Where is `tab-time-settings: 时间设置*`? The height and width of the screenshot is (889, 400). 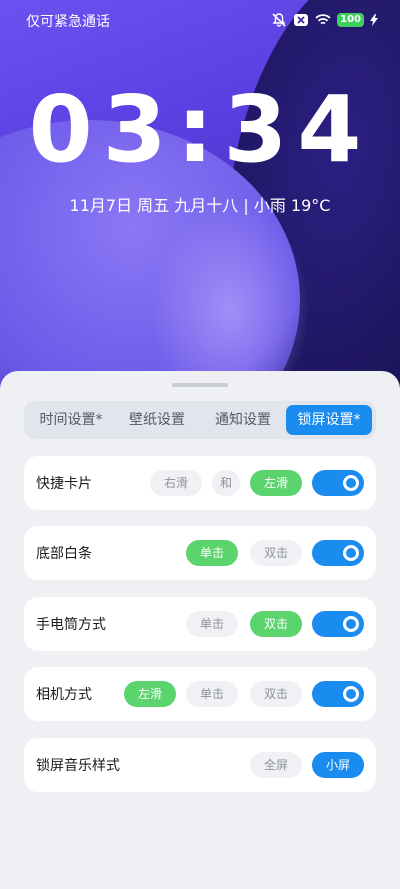
tab-time-settings: 时间设置* is located at coordinates (71, 420).